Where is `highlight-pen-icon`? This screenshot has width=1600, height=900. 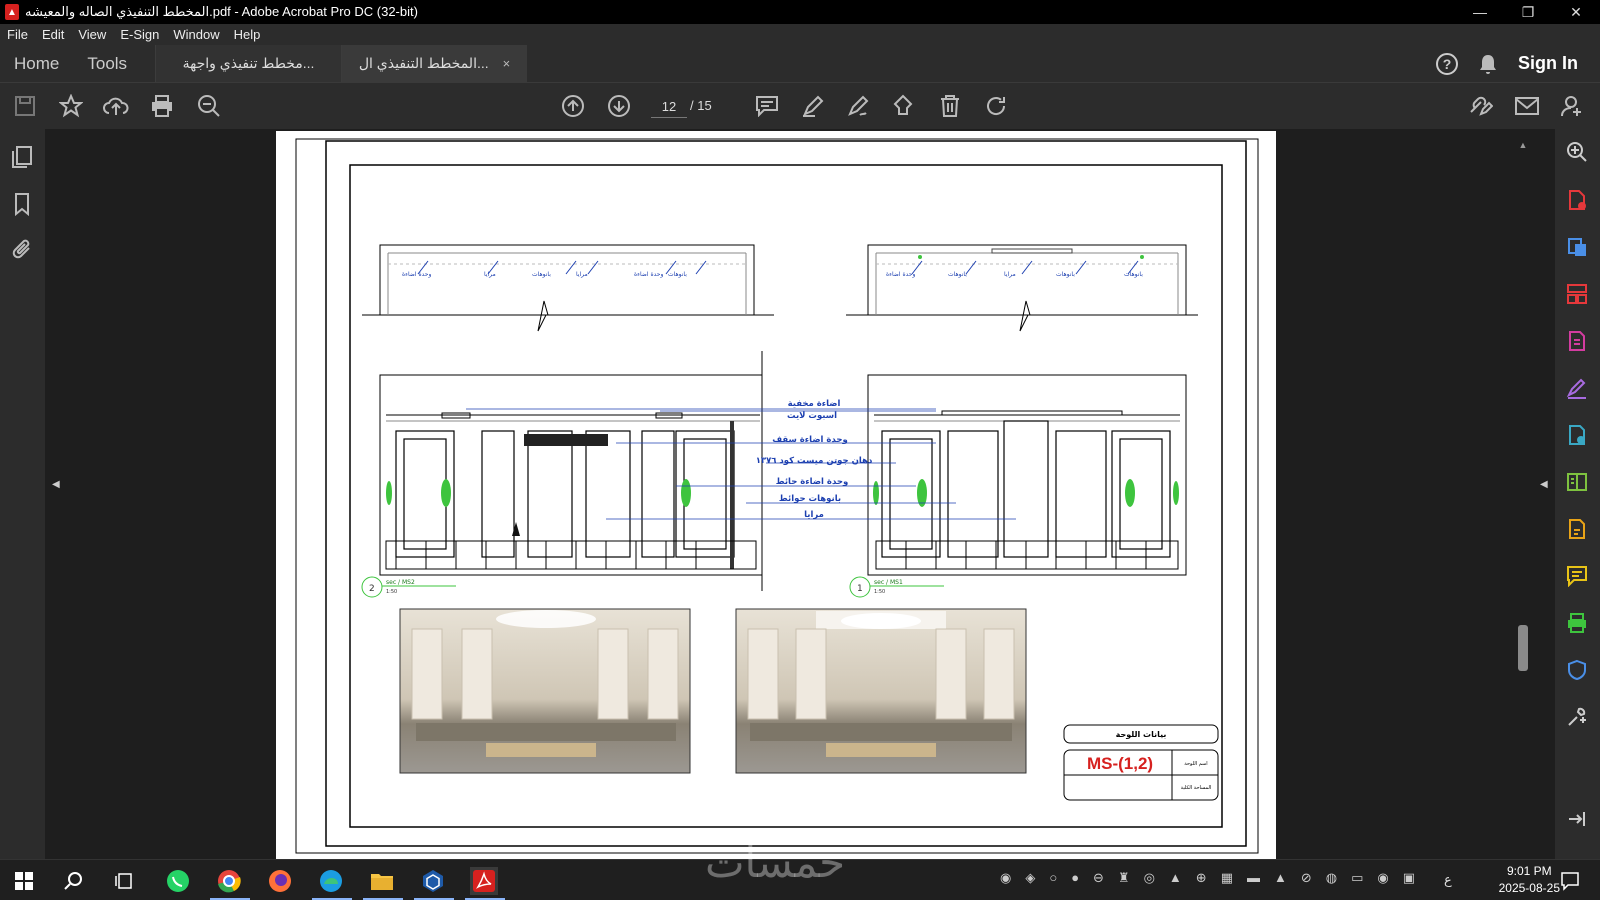 highlight-pen-icon is located at coordinates (813, 106).